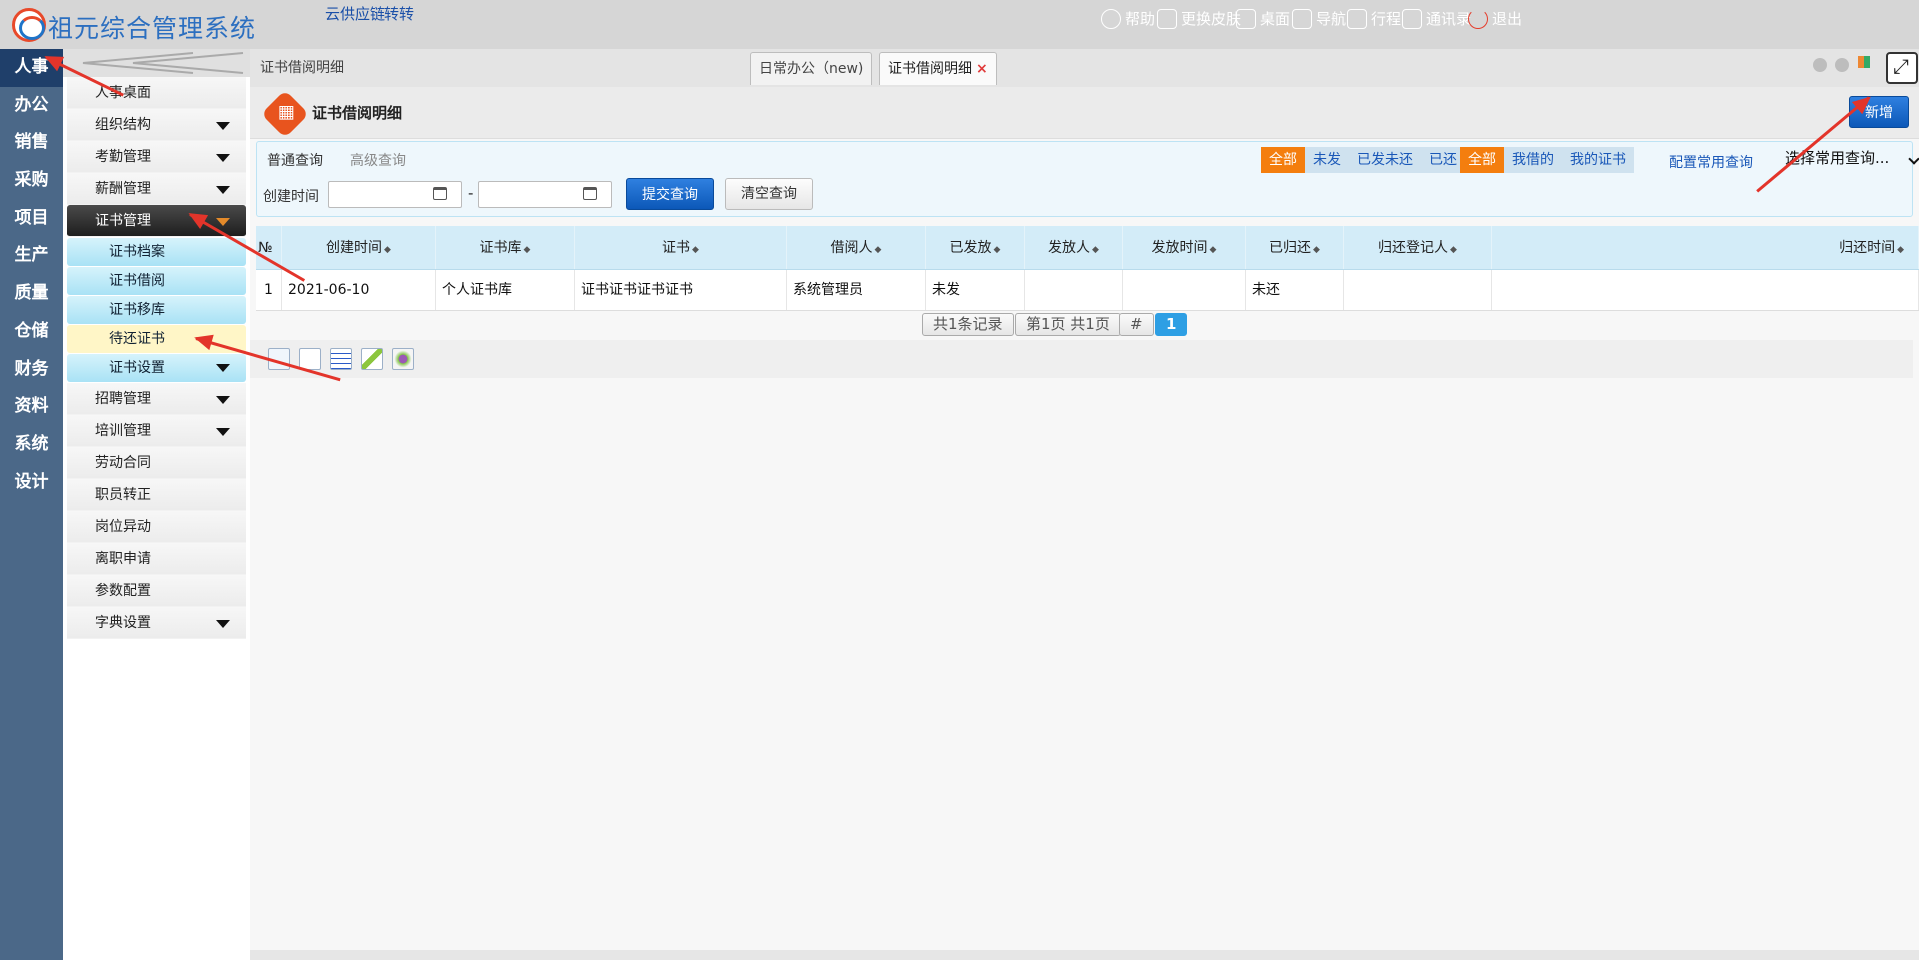 The image size is (1919, 960). Describe the element at coordinates (156, 623) in the screenshot. I see `sidebar-item-dictionary: 字典设置` at that location.